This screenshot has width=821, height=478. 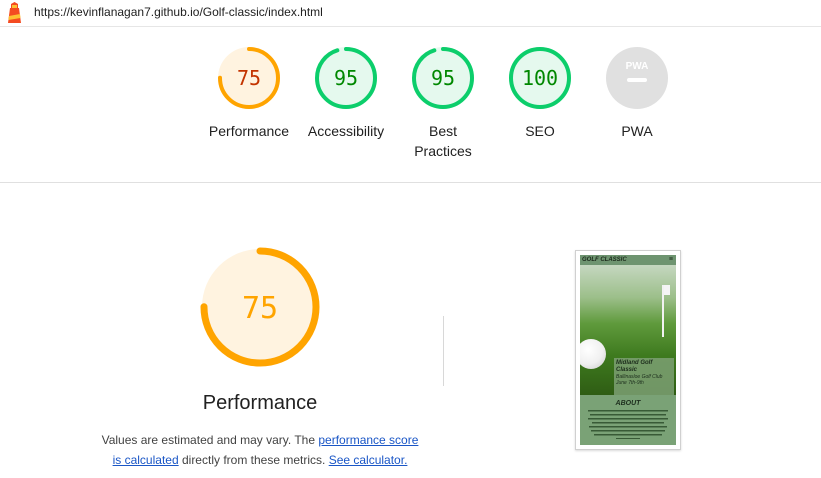 What do you see at coordinates (443, 141) in the screenshot?
I see `gauge-label: Best Practices` at bounding box center [443, 141].